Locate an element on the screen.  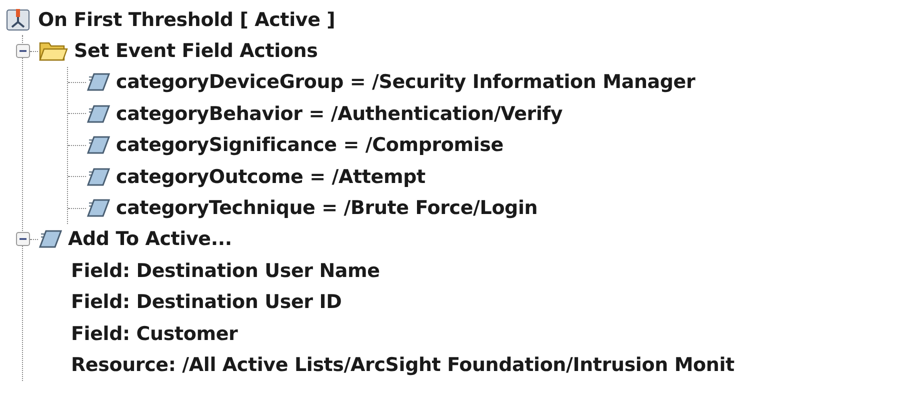
tree-item: categoryDeviceGroup = /Security Information Manager is located at coordinates (406, 82).